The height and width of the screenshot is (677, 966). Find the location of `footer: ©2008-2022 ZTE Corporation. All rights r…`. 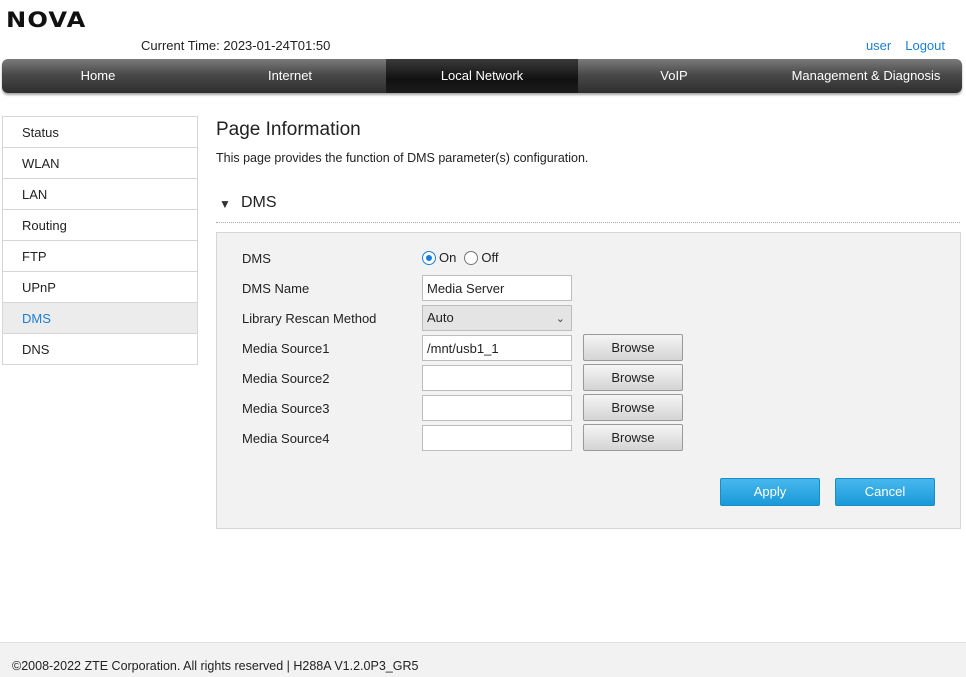

footer: ©2008-2022 ZTE Corporation. All rights r… is located at coordinates (483, 659).